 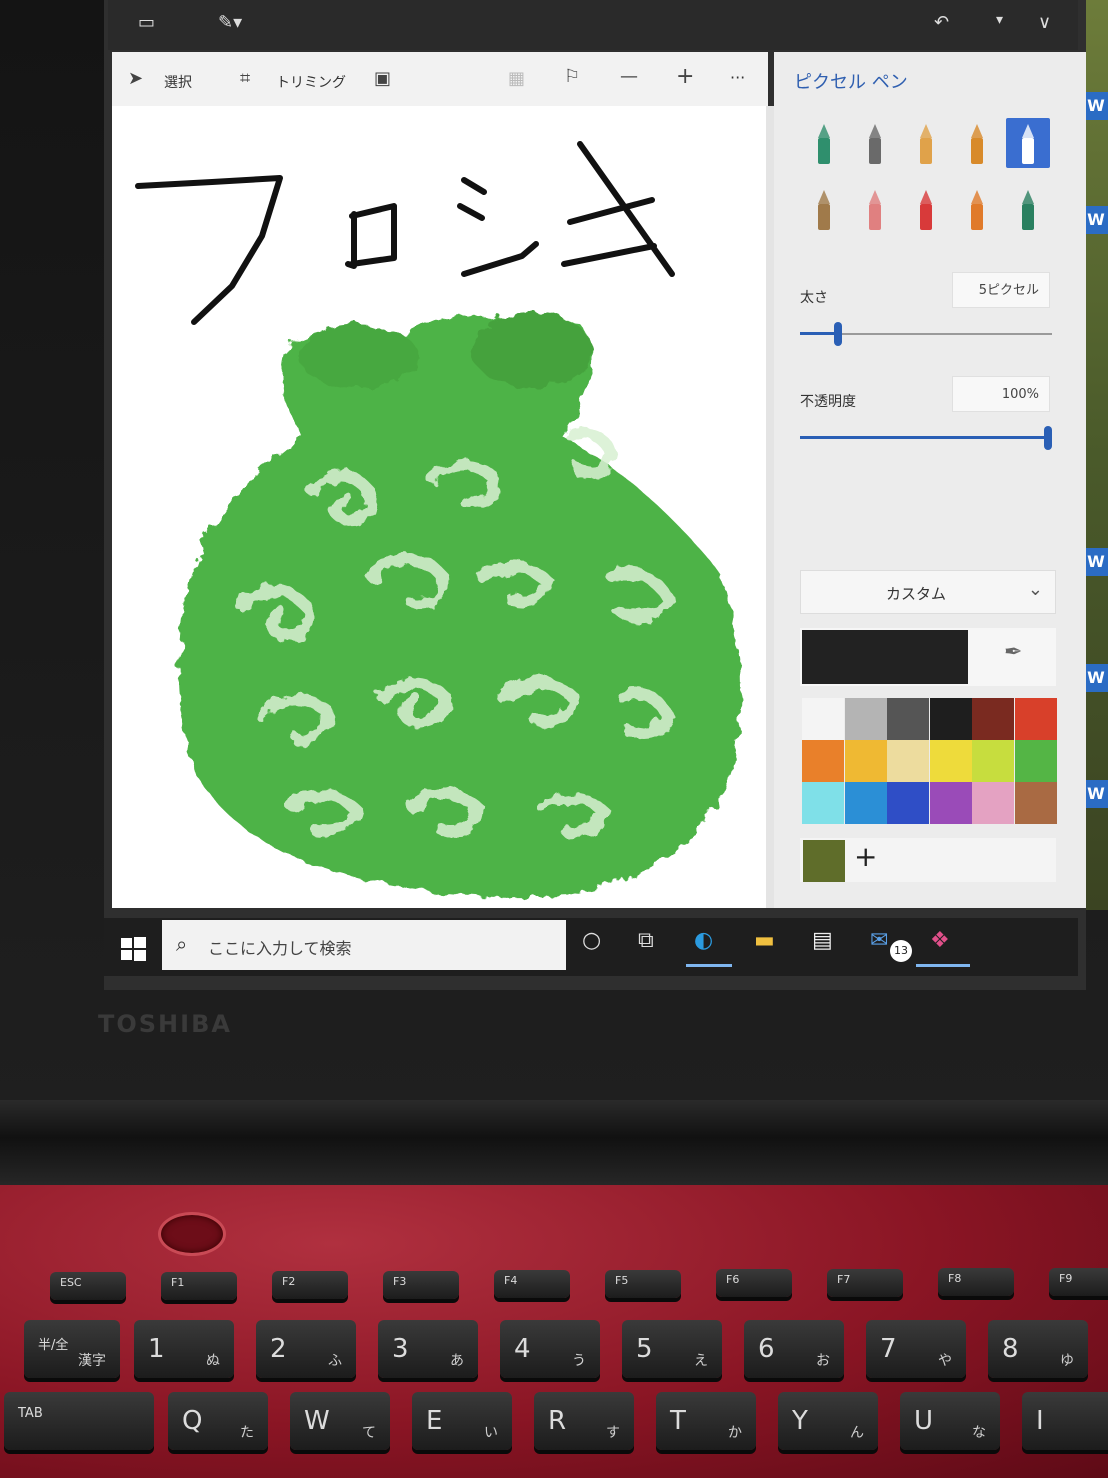 I want to click on select-button: 選択, so click(x=178, y=82).